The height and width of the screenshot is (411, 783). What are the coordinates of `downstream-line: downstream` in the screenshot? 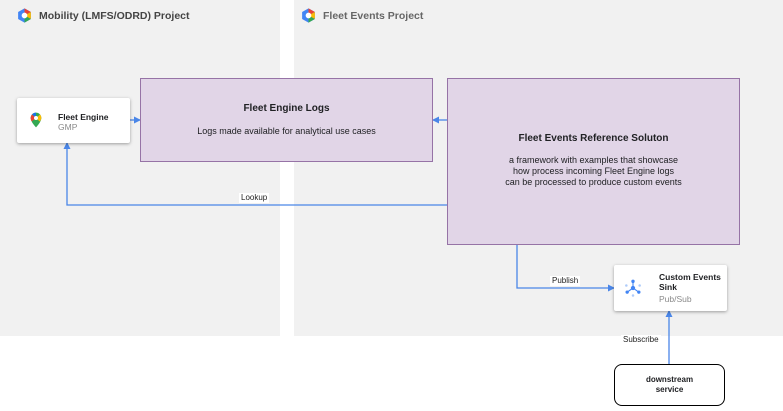 It's located at (669, 379).